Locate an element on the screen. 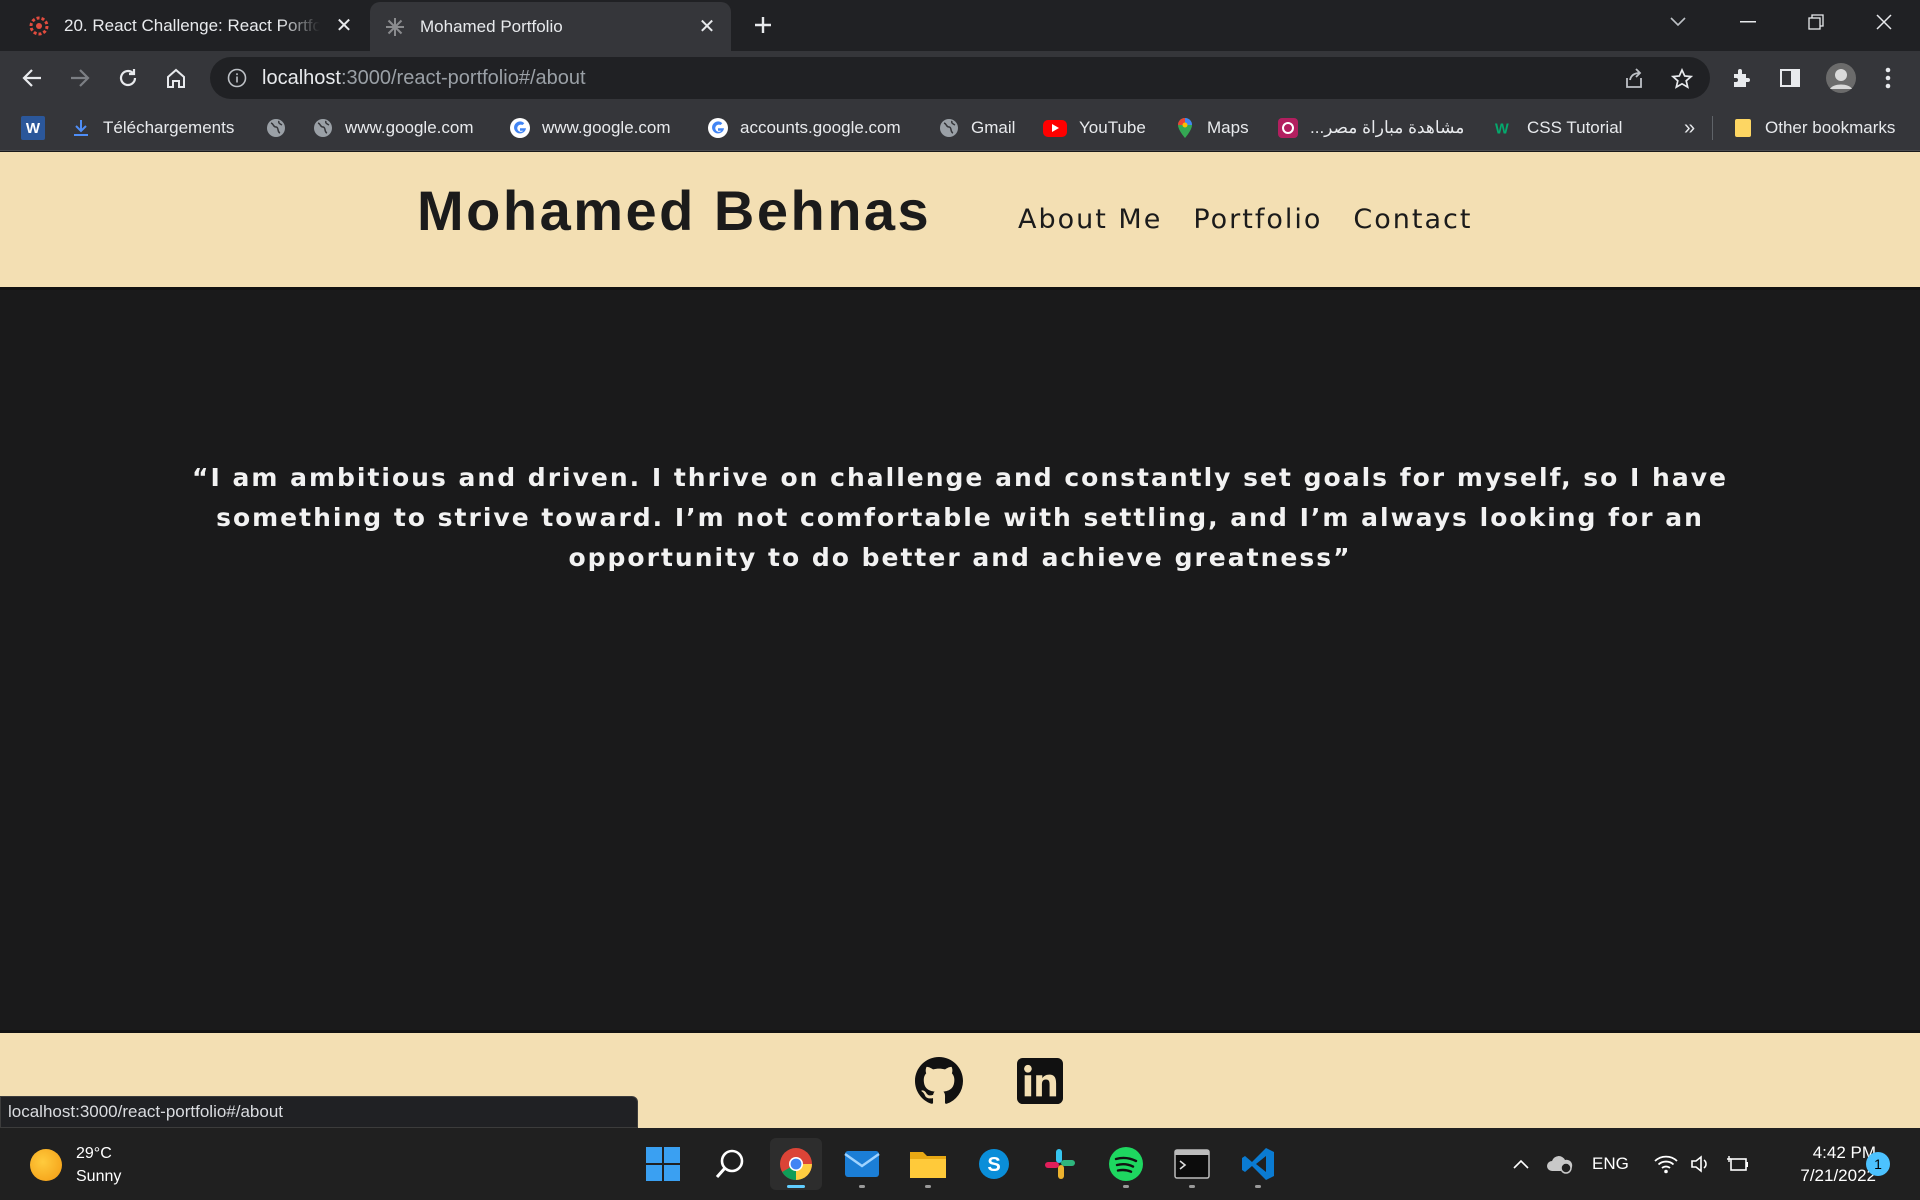 This screenshot has width=1920, height=1200. download-icon is located at coordinates (81, 128).